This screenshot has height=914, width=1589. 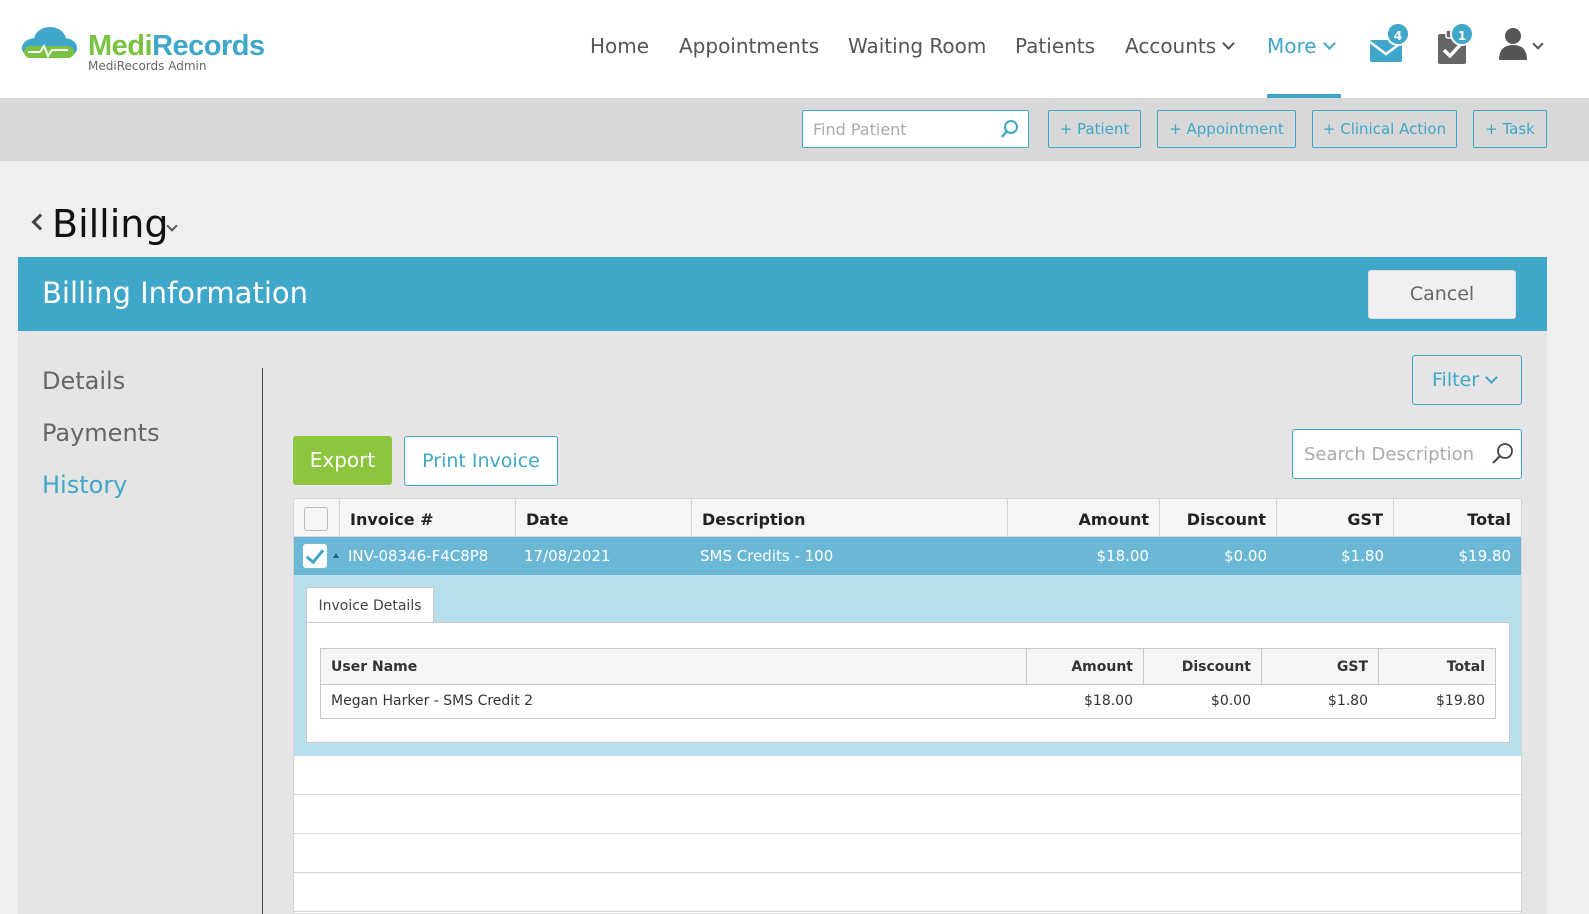 I want to click on nav-accounts-label: Accounts, so click(x=1171, y=46).